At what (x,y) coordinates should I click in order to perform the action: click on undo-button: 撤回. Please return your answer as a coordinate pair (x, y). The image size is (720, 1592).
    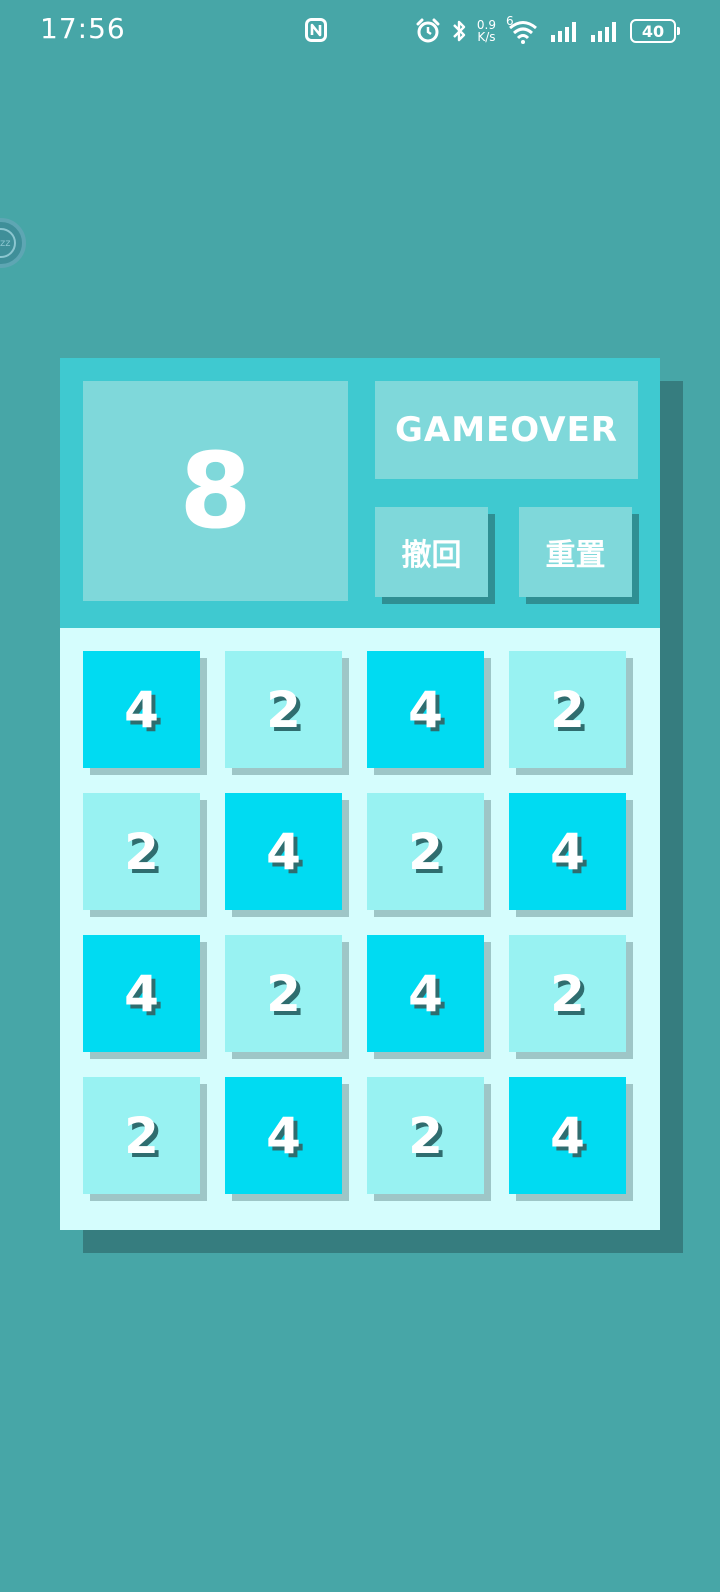
    Looking at the image, I should click on (431, 552).